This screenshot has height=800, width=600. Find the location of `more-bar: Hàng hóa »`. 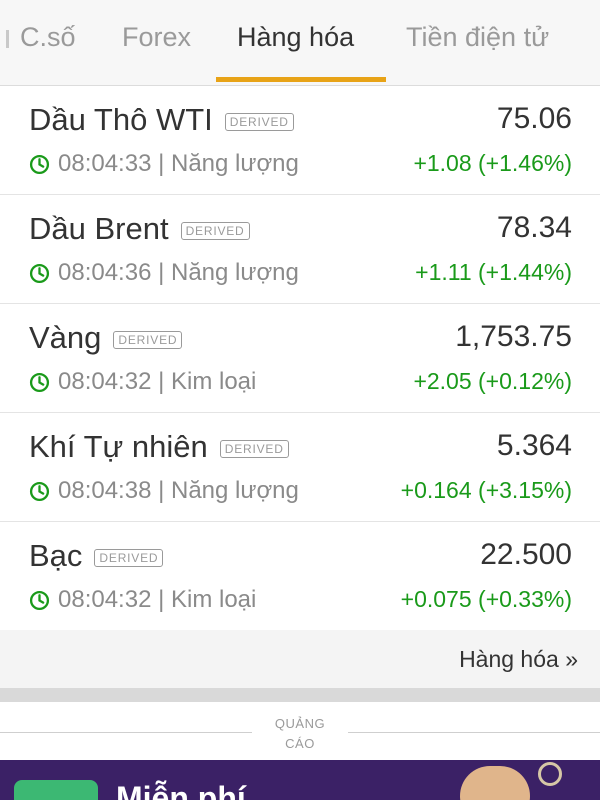

more-bar: Hàng hóa » is located at coordinates (300, 659).